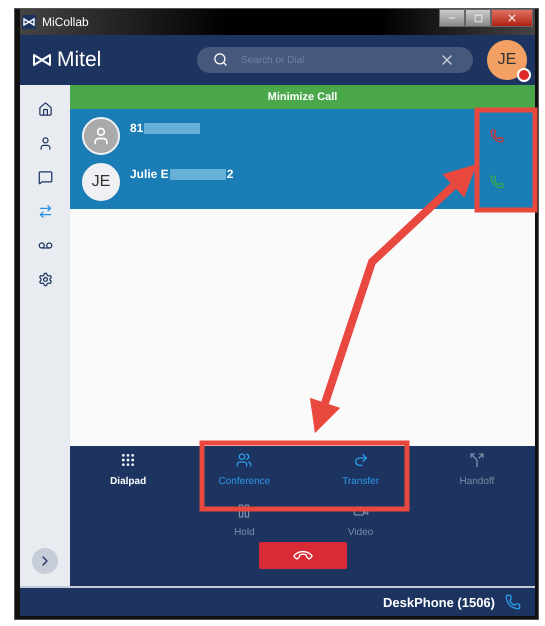  I want to click on chat-icon, so click(45, 177).